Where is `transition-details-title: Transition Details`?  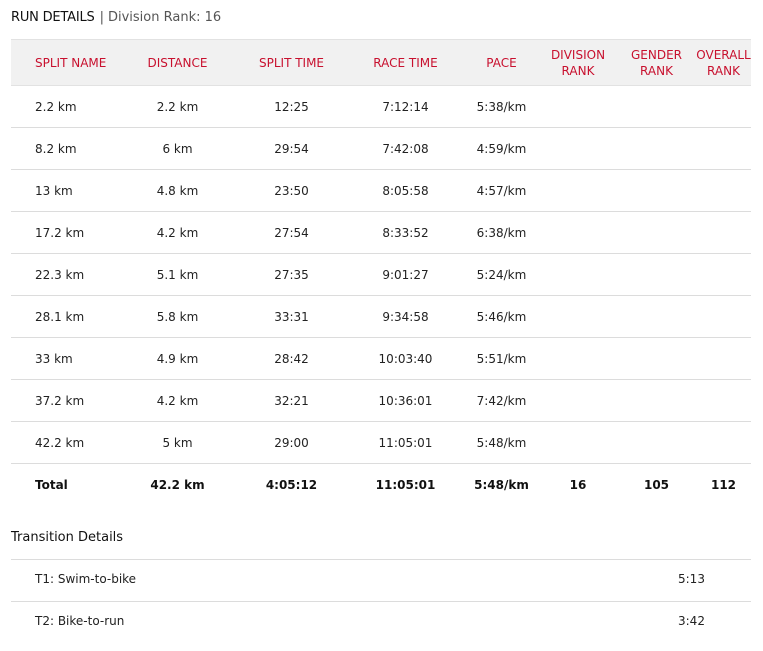
transition-details-title: Transition Details is located at coordinates (67, 537).